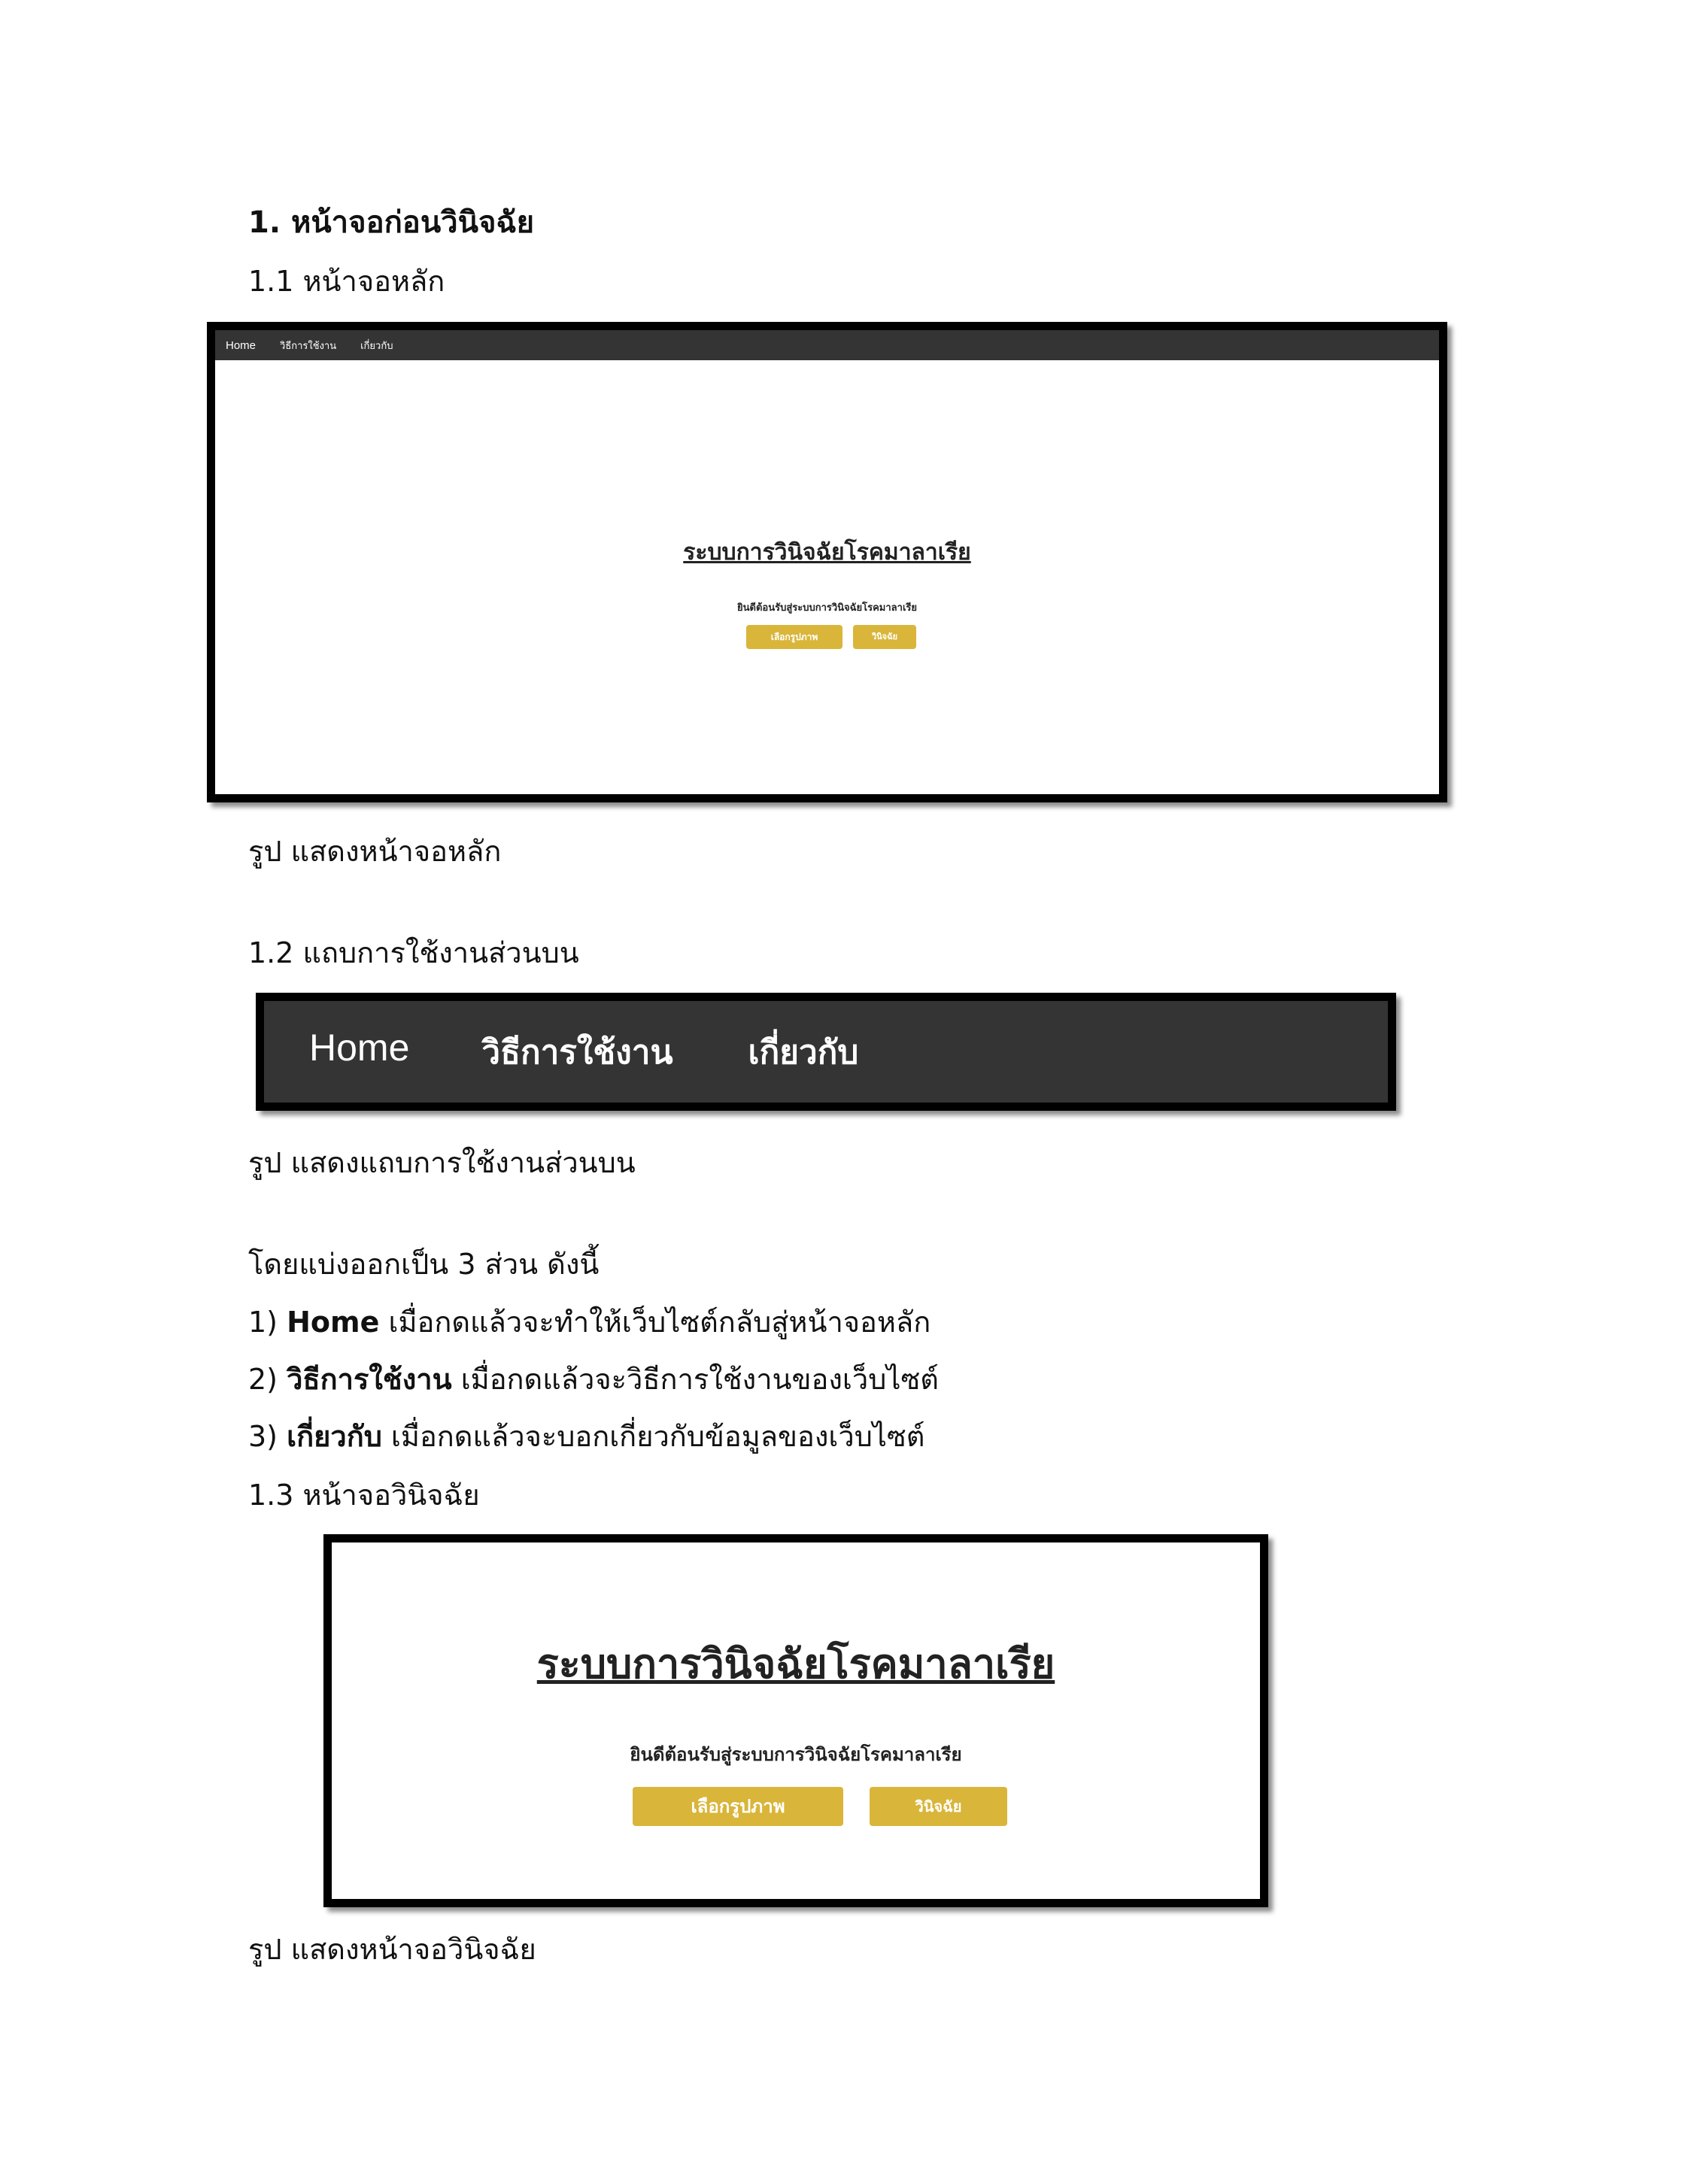  What do you see at coordinates (334, 1436) in the screenshot?
I see `list-item-term: เกี่ยวกับ` at bounding box center [334, 1436].